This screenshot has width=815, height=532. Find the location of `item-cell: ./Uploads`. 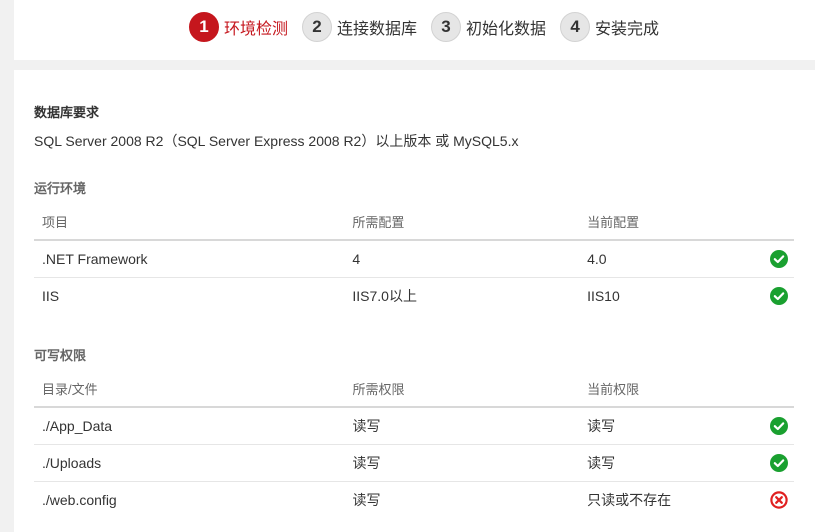

item-cell: ./Uploads is located at coordinates (189, 463).